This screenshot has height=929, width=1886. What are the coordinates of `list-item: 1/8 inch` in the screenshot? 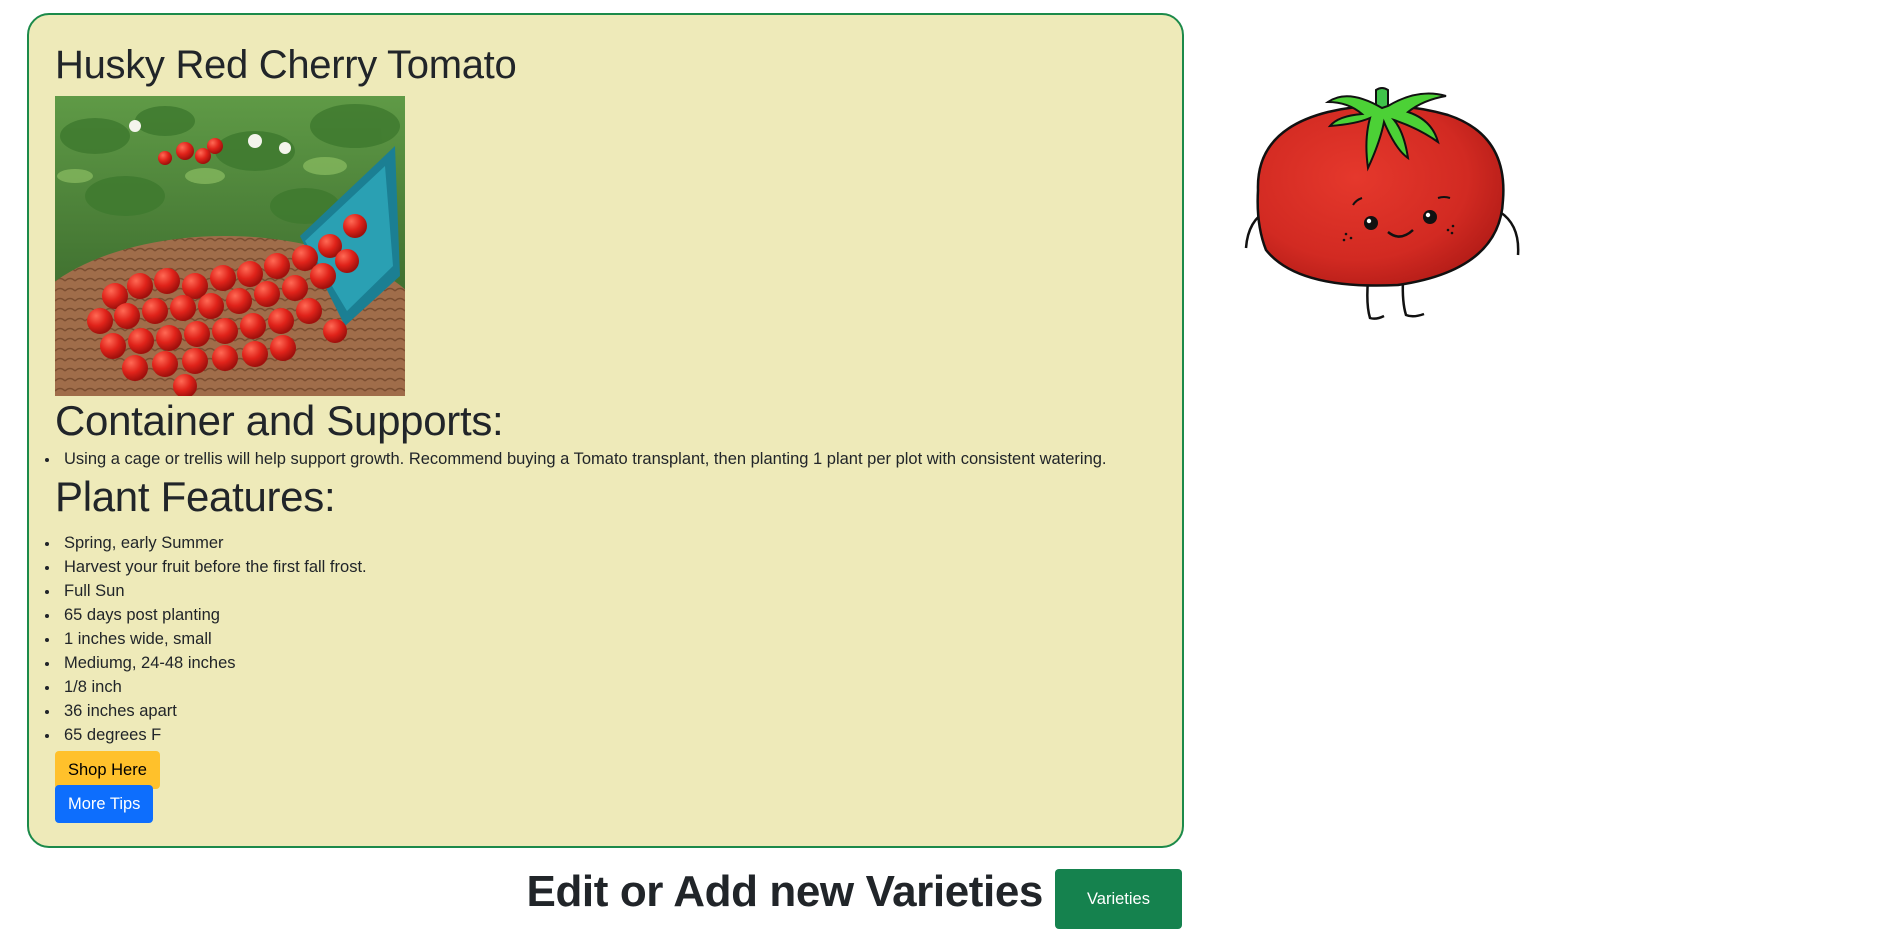 It's located at (603, 687).